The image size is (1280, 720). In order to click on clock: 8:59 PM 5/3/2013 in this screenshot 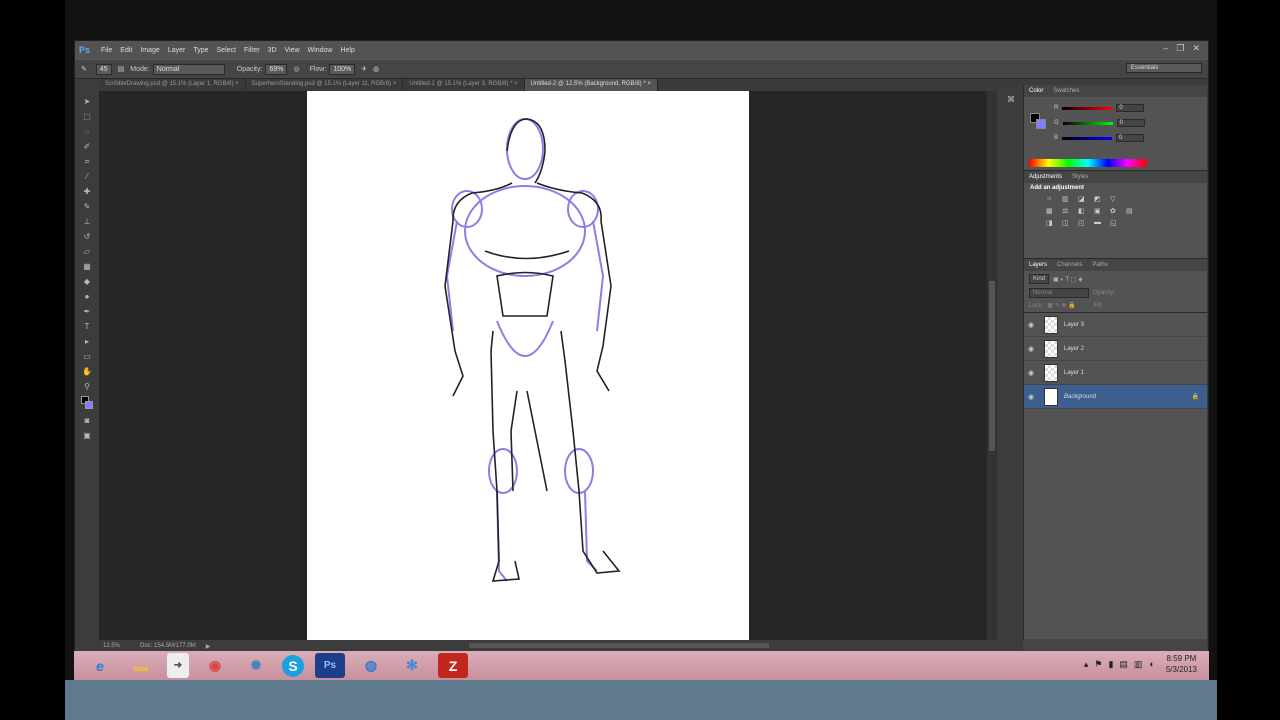, I will do `click(1181, 664)`.